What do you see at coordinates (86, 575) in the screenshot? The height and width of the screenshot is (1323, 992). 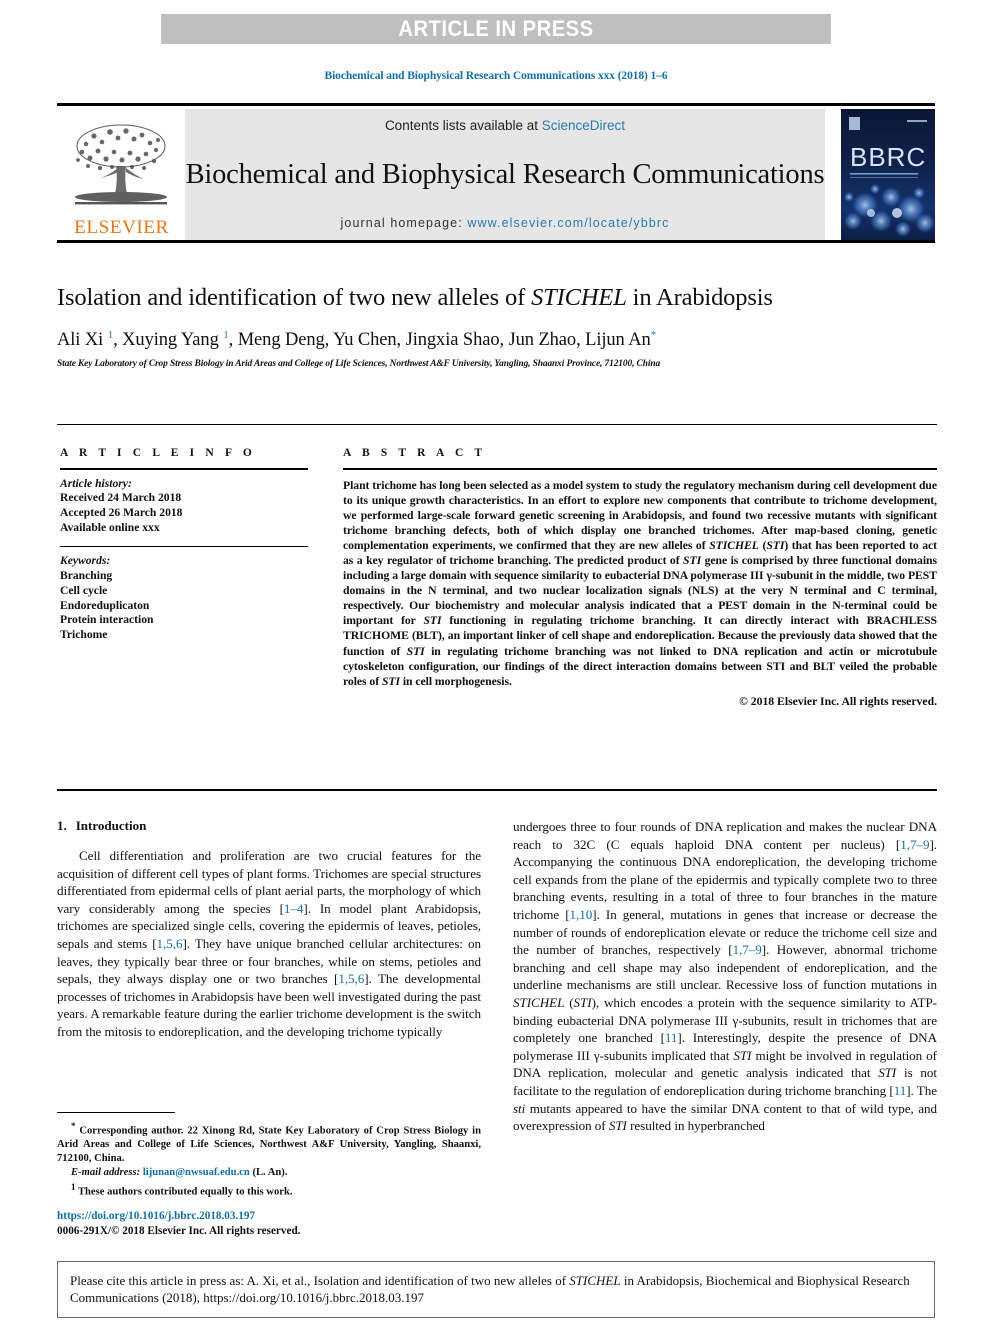 I see `keyword-item: Branching` at bounding box center [86, 575].